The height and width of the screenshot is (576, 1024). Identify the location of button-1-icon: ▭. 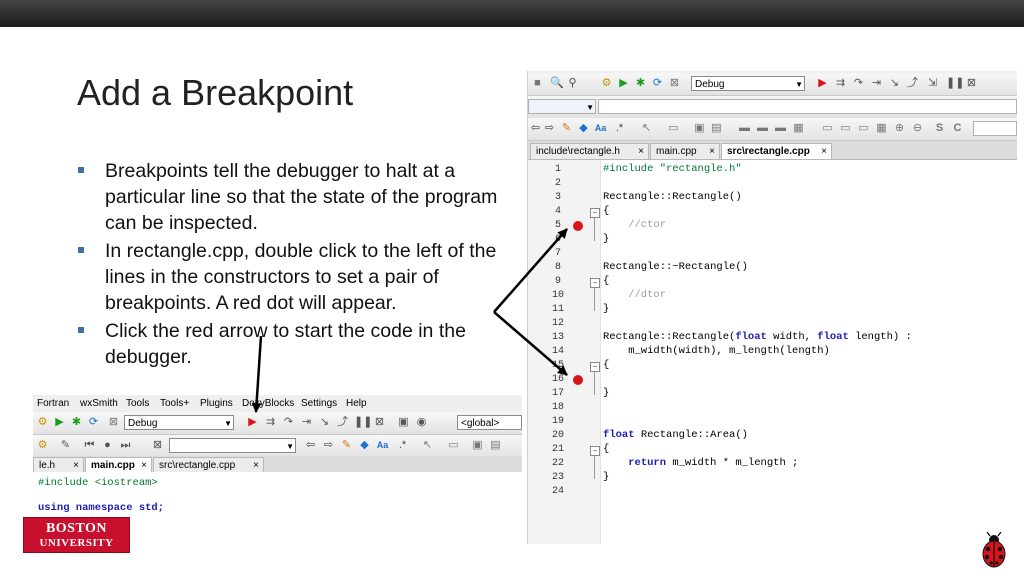
(827, 128).